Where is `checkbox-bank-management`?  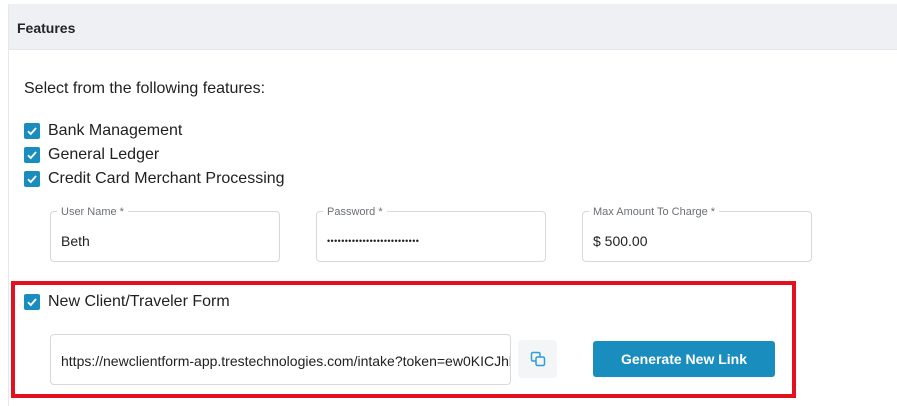
checkbox-bank-management is located at coordinates (32, 131).